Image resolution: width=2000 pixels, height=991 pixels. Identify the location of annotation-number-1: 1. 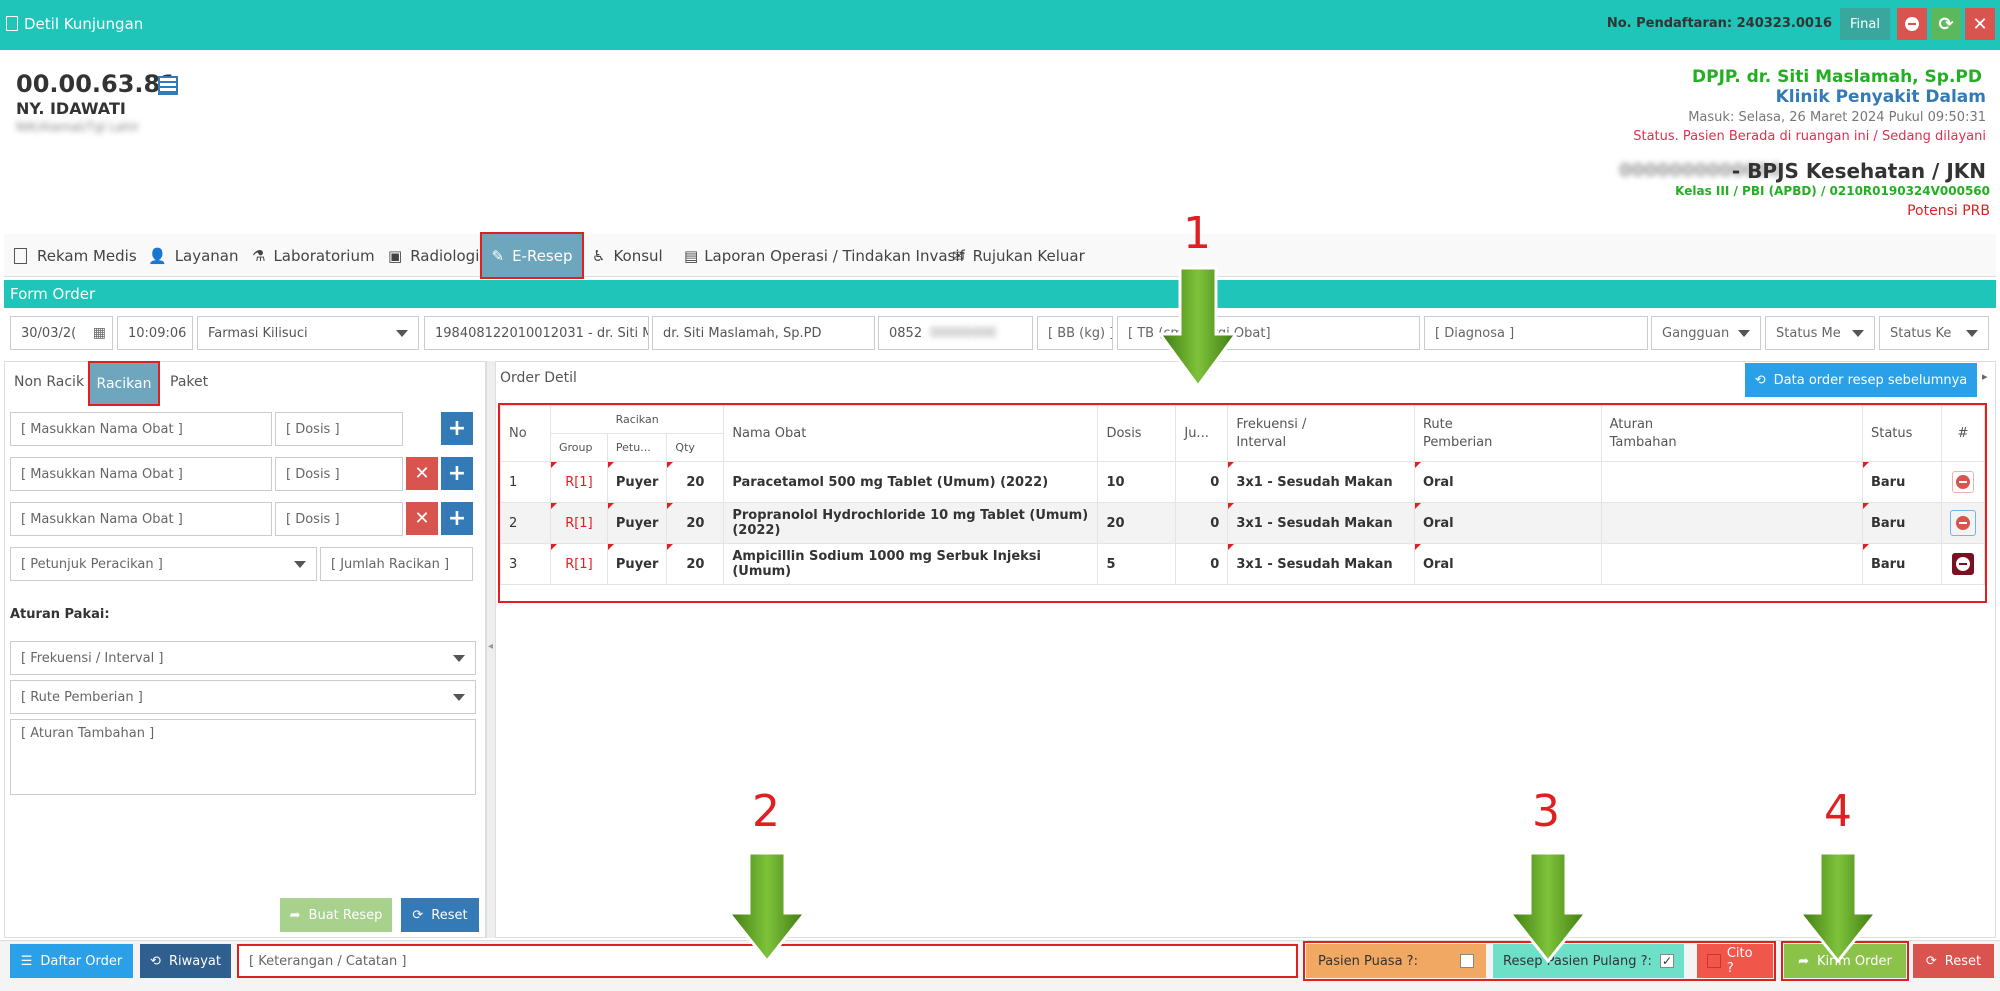
(1197, 233).